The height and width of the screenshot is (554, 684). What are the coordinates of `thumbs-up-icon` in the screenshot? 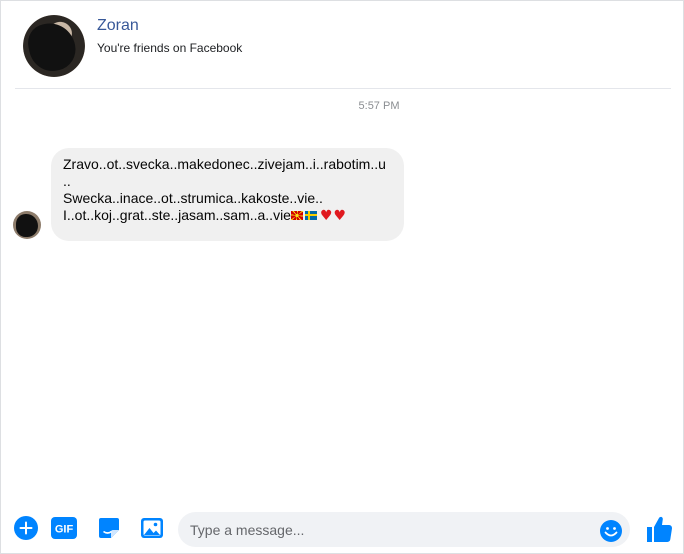 It's located at (659, 529).